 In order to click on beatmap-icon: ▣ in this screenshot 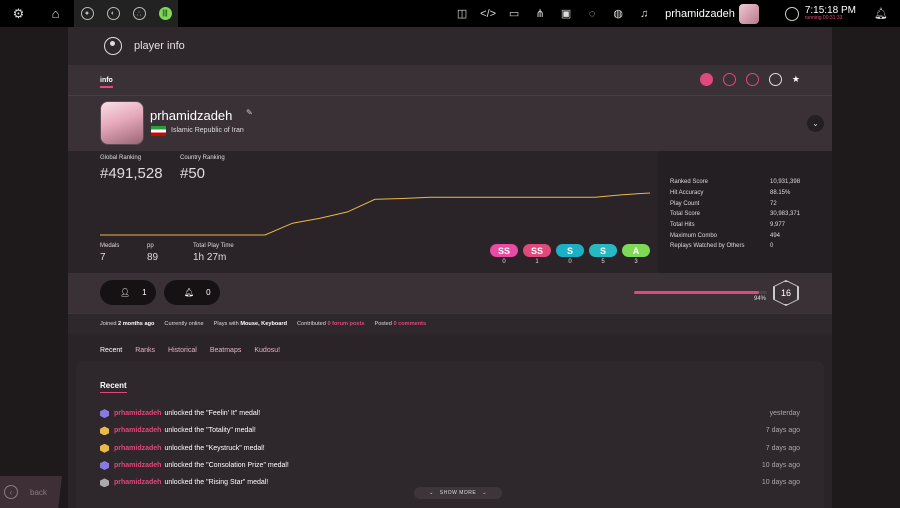, I will do `click(566, 13)`.